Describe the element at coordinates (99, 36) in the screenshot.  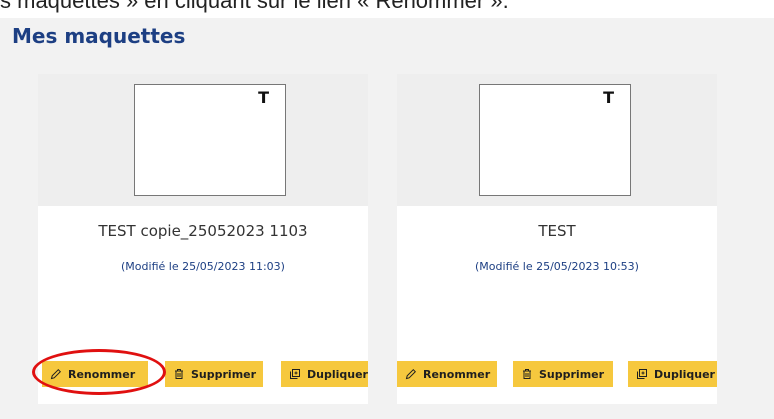
I see `section-title: Mes maquettes` at that location.